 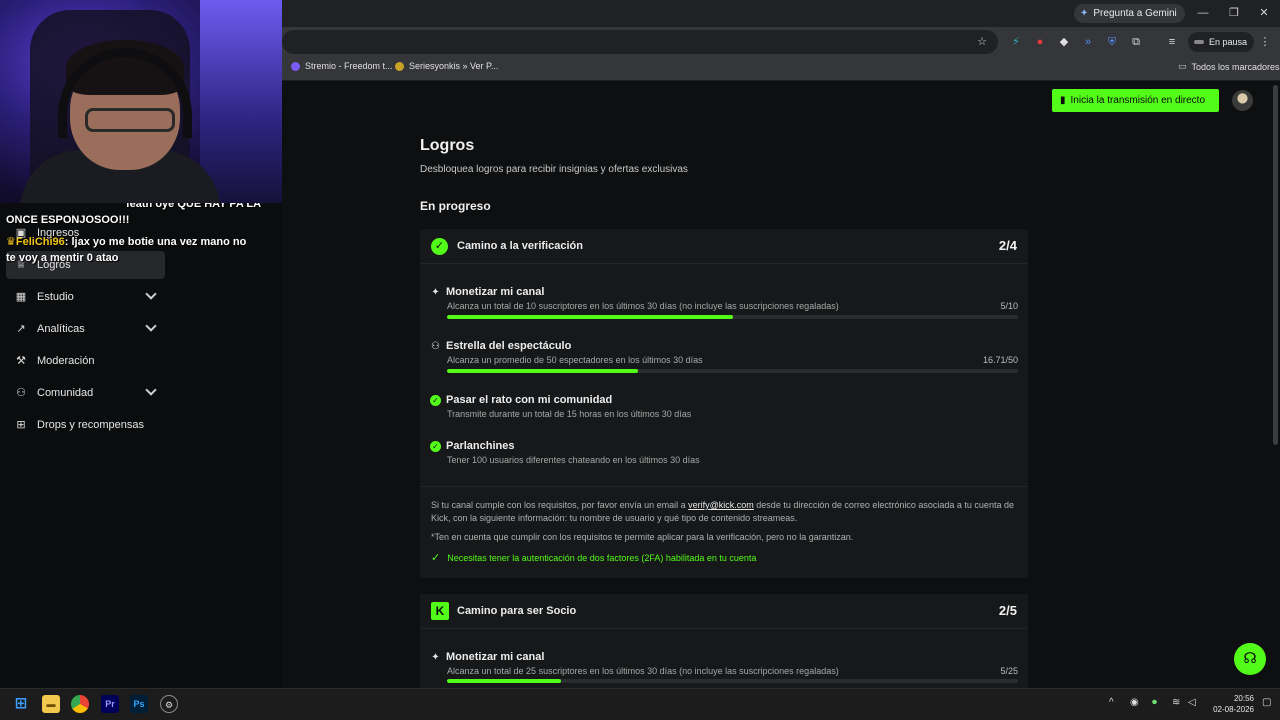 What do you see at coordinates (435, 346) in the screenshot?
I see `viewers-icon: ⚇` at bounding box center [435, 346].